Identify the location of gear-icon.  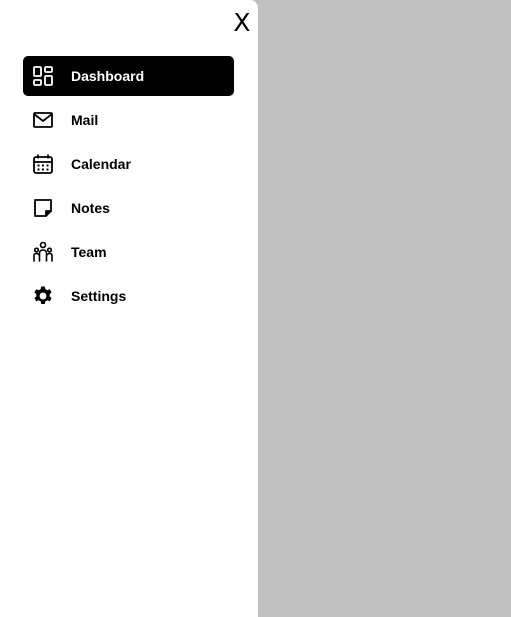
(43, 296).